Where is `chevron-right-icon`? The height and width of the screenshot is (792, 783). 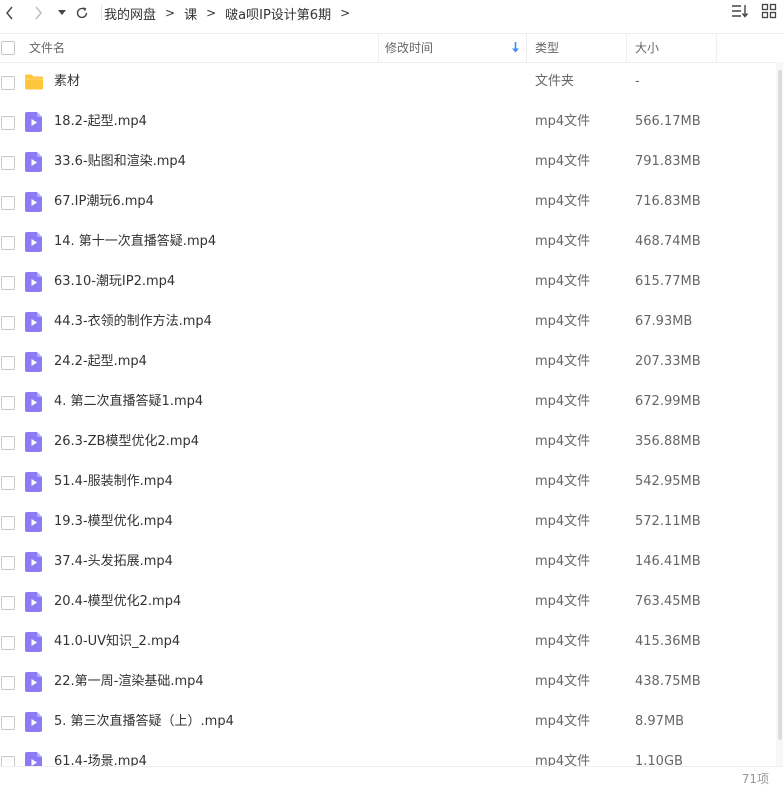 chevron-right-icon is located at coordinates (38, 13).